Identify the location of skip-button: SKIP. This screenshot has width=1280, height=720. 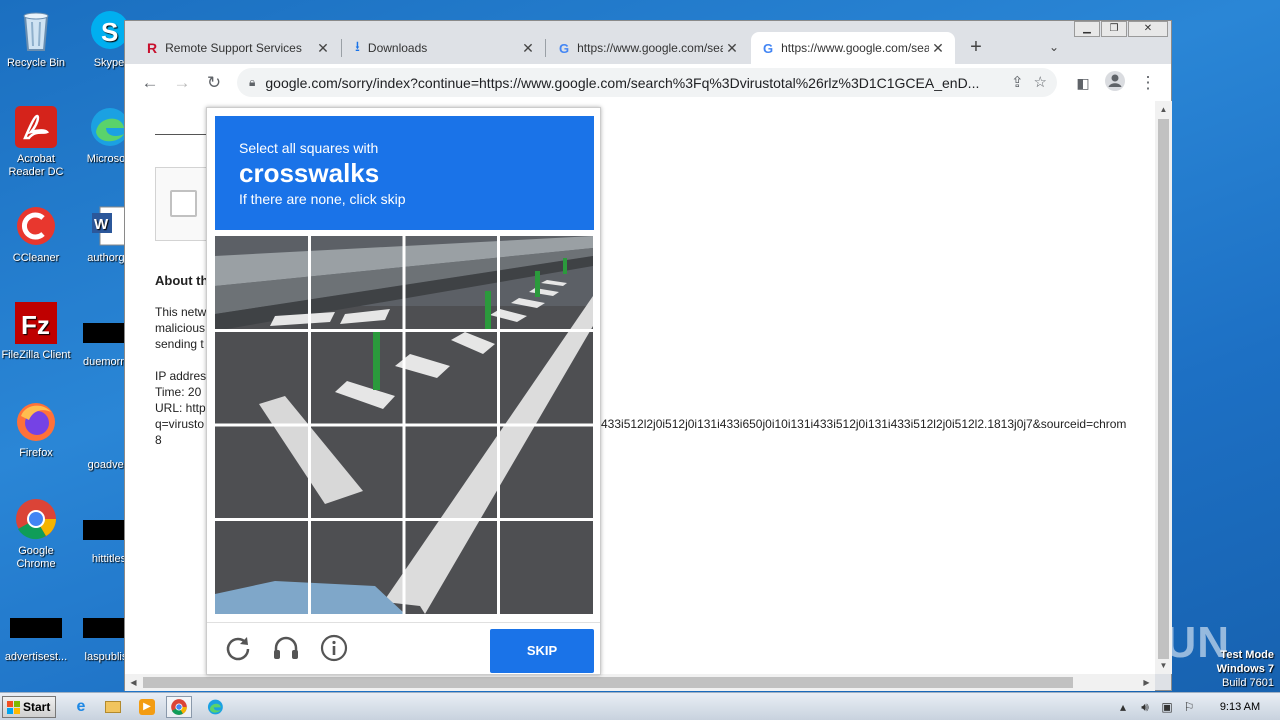
(542, 651).